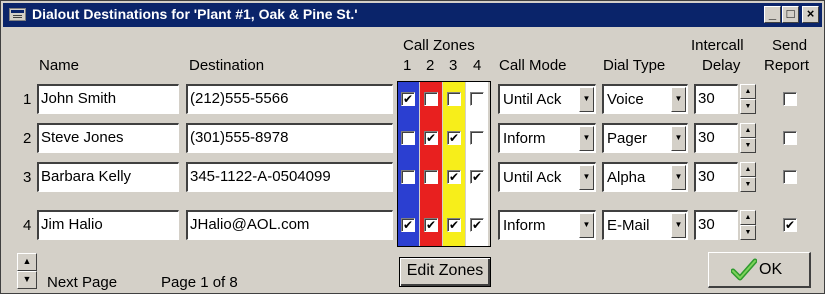  I want to click on name-field: Steve Jones, so click(108, 138).